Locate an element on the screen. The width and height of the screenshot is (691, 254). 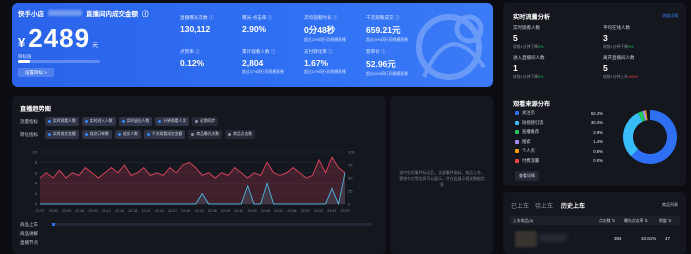
hero-metric: 曝光-点击率 ⓘ 2.90% is located at coordinates (272, 25).